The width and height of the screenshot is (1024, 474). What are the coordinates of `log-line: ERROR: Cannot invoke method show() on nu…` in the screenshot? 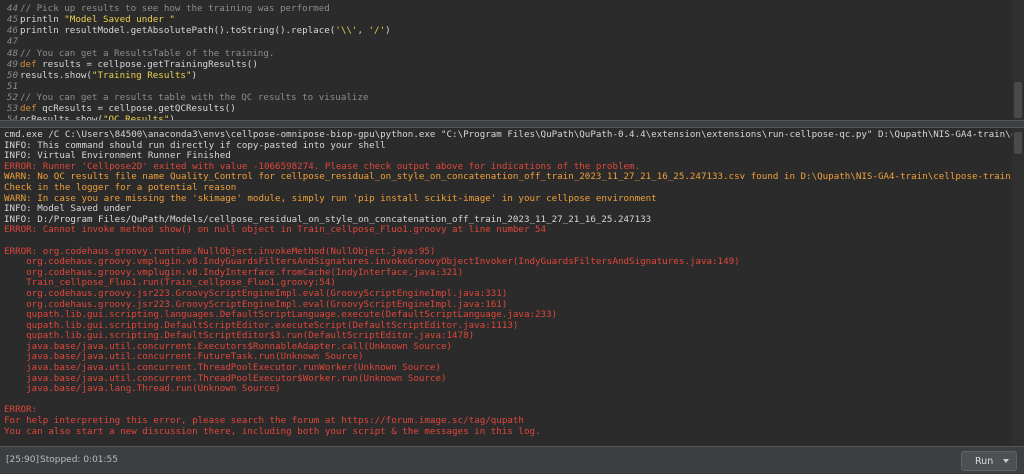 It's located at (275, 230).